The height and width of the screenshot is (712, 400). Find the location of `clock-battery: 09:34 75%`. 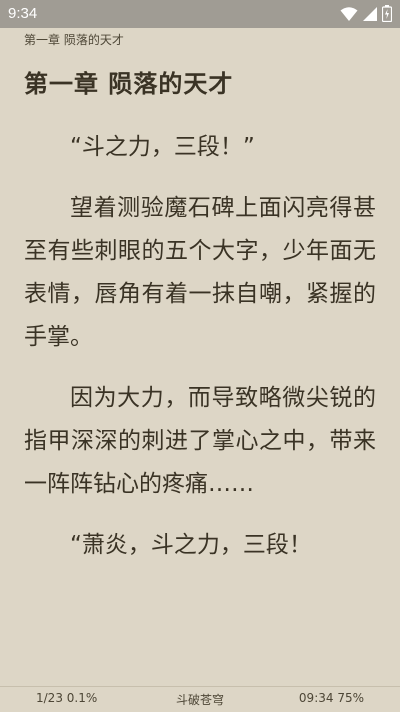

clock-battery: 09:34 75% is located at coordinates (331, 698).